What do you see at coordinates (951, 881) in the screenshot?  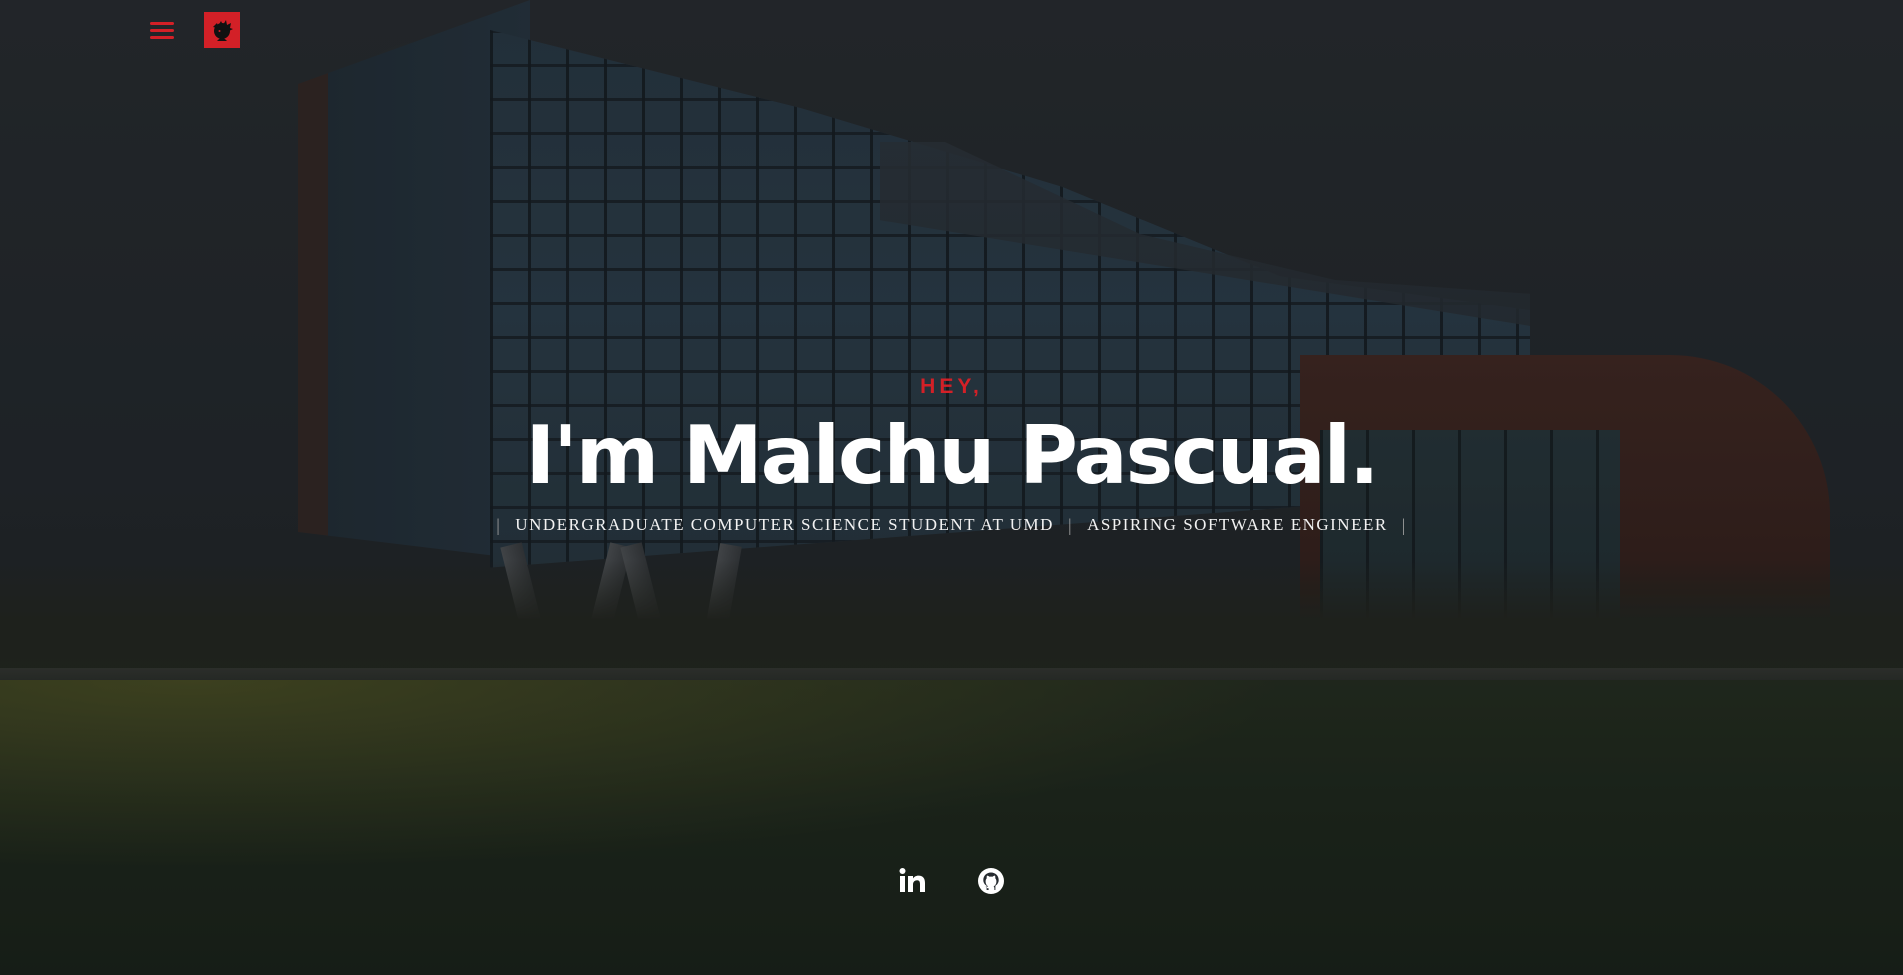 I see `social-links` at bounding box center [951, 881].